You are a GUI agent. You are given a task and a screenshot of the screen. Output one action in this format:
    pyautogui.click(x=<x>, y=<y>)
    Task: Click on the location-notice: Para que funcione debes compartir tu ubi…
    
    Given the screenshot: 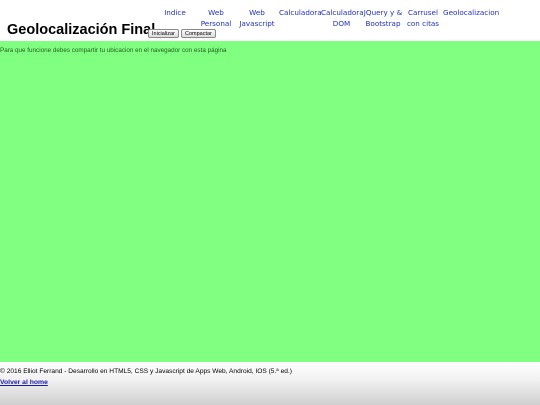 What is the action you would take?
    pyautogui.click(x=113, y=50)
    